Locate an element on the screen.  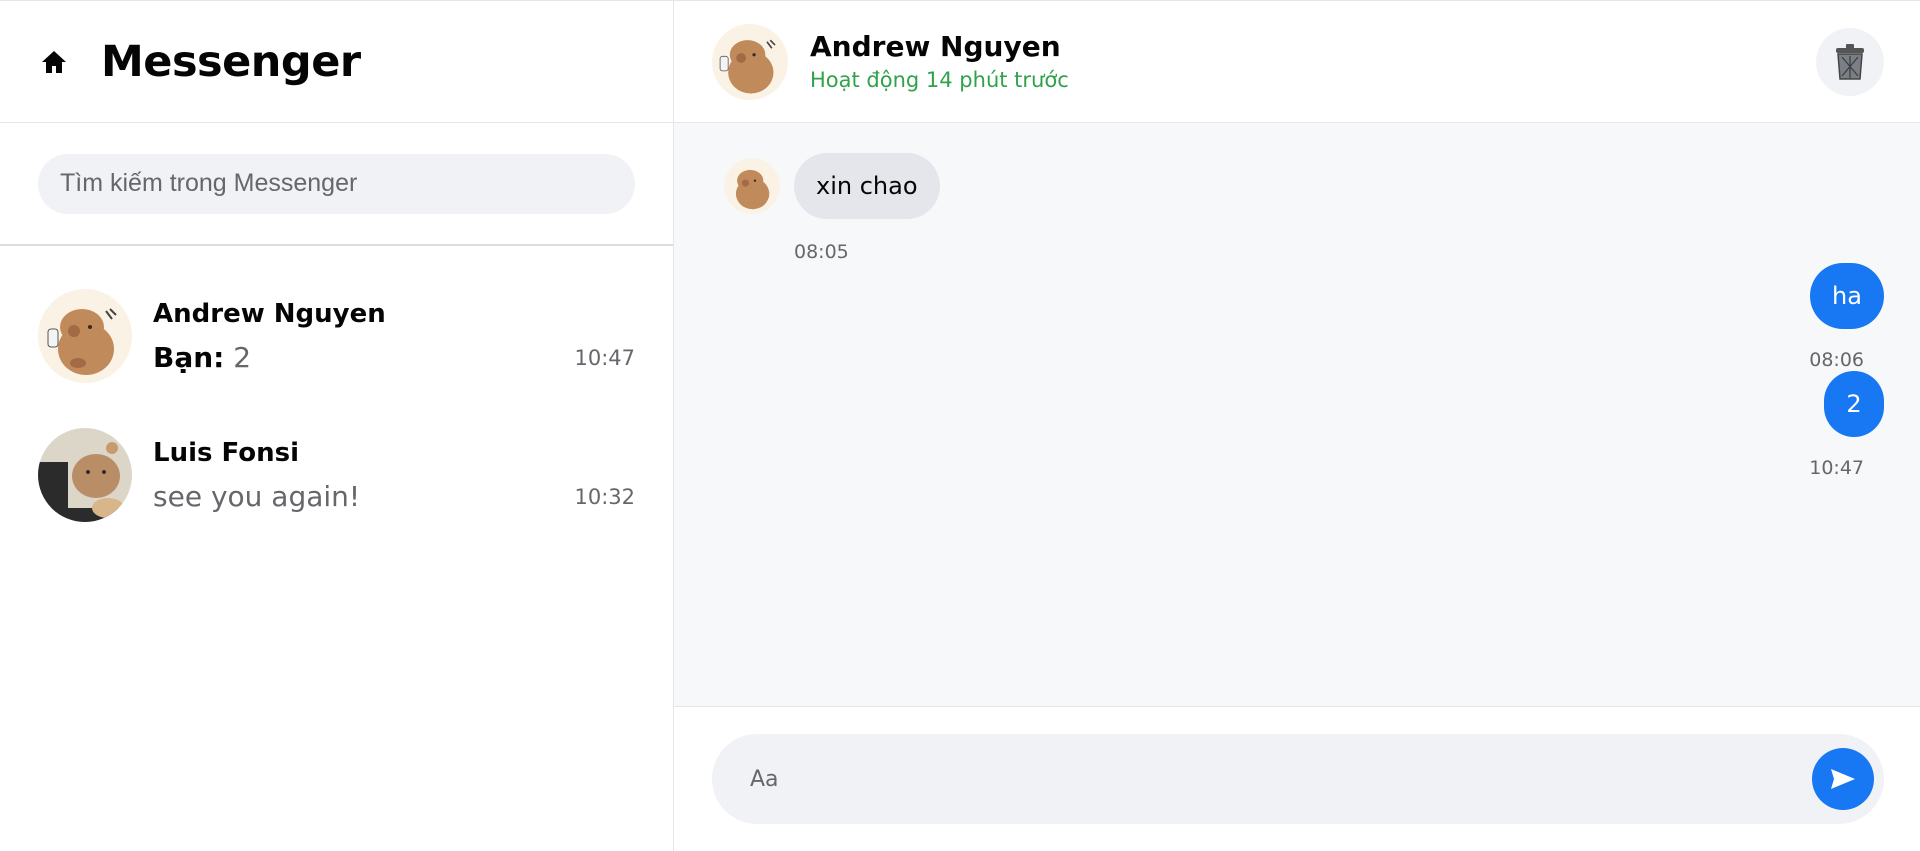
conversation-row: see you again! 10:32 is located at coordinates (394, 497).